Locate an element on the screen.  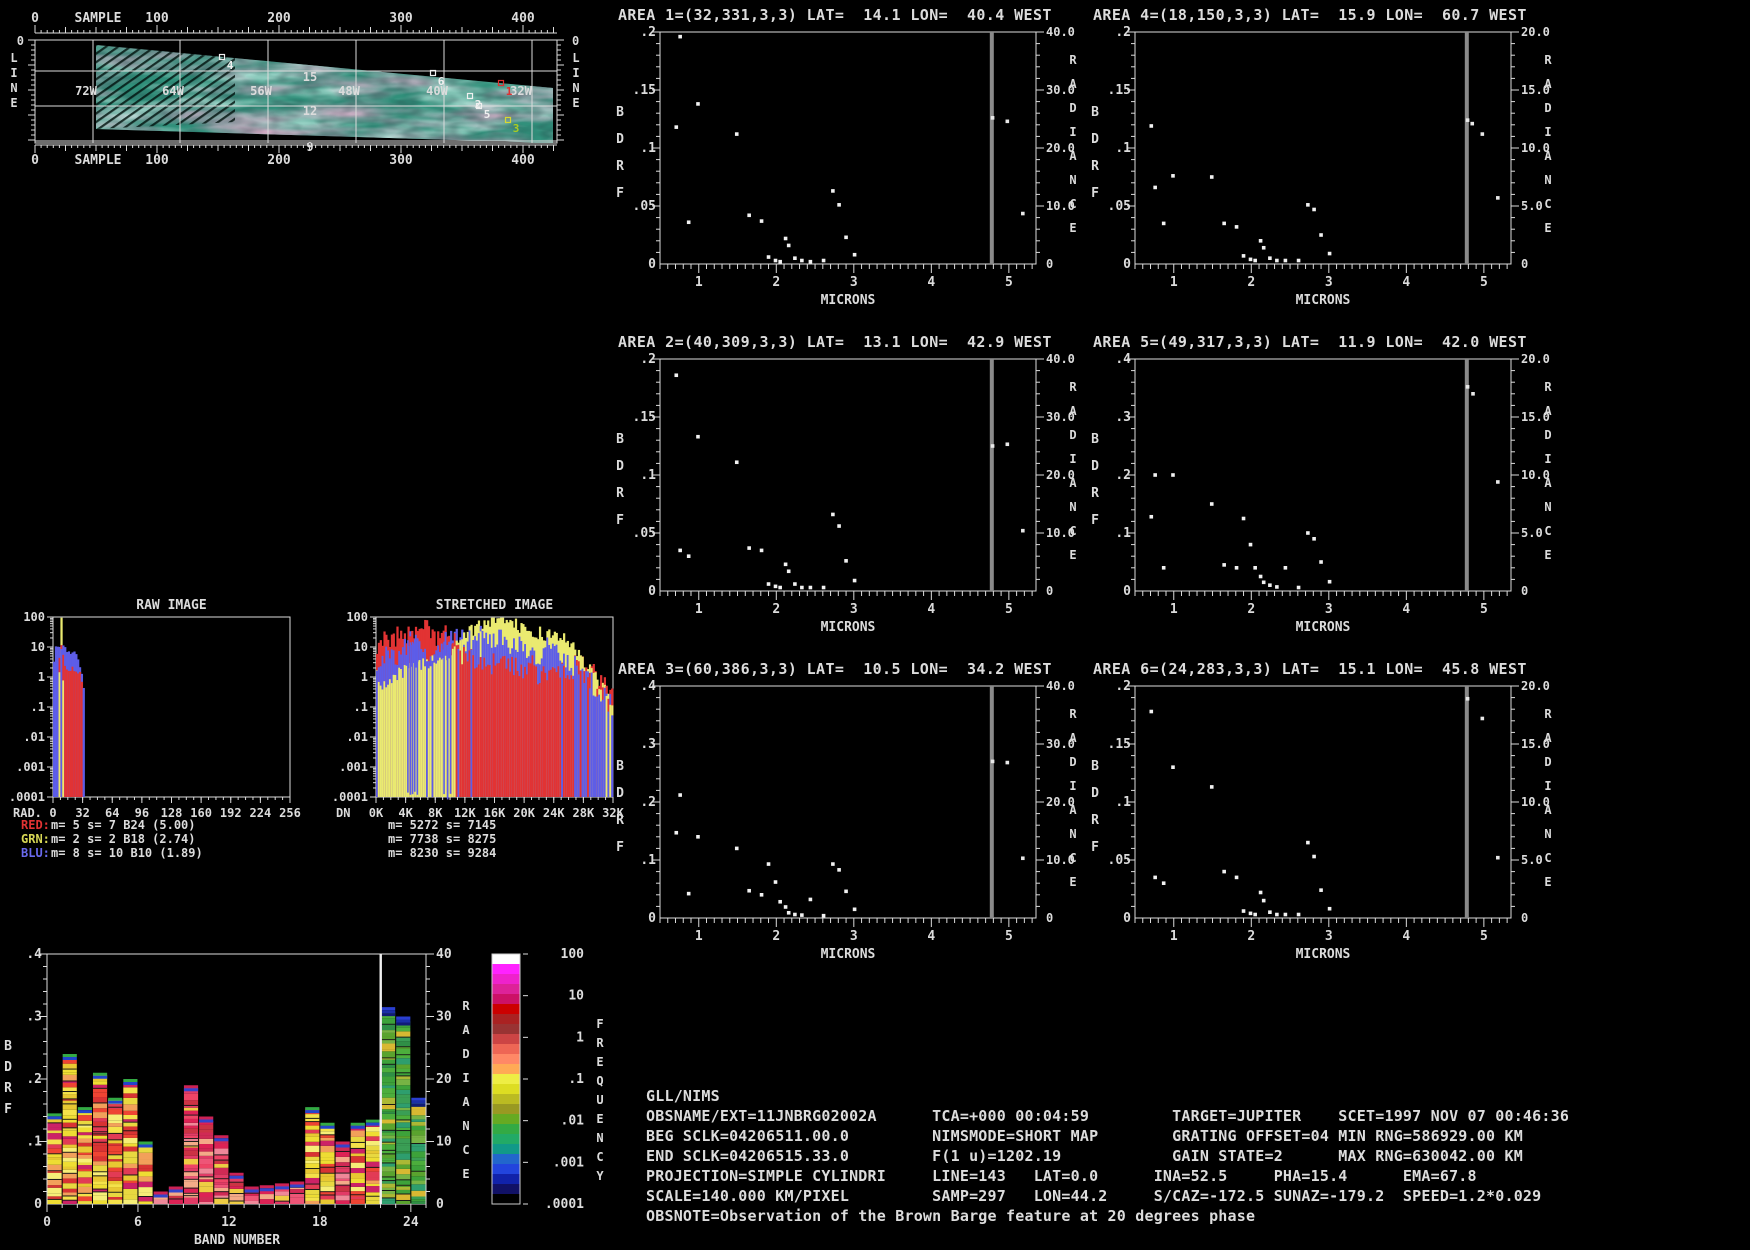
svg-text: 15 is located at coordinates (310, 77).